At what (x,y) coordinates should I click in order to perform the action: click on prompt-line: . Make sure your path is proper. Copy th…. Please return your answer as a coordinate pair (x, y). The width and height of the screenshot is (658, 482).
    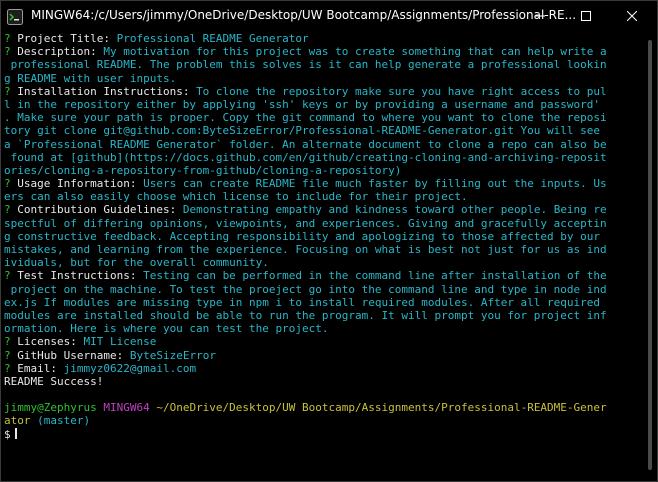
    Looking at the image, I should click on (322, 117).